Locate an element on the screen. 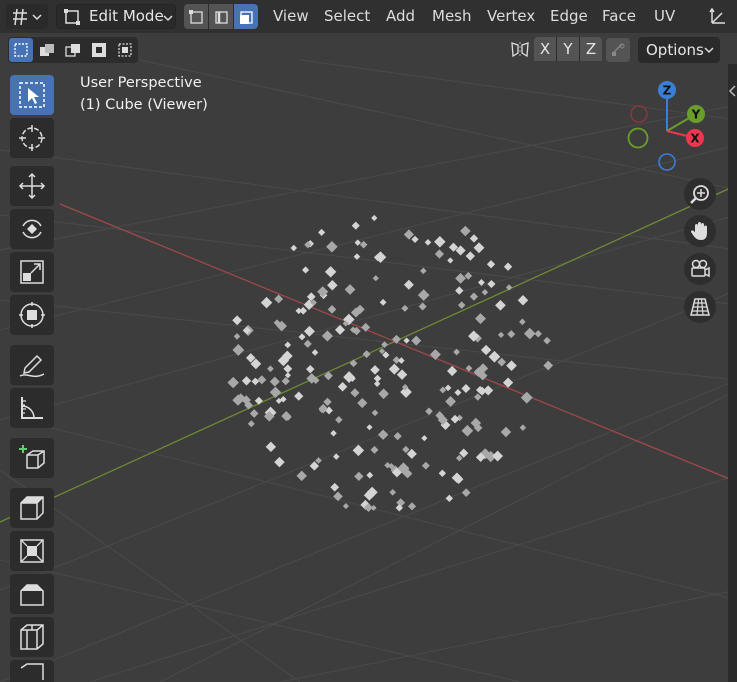 The width and height of the screenshot is (737, 682). mode-dropdown: Edit Mode is located at coordinates (116, 16).